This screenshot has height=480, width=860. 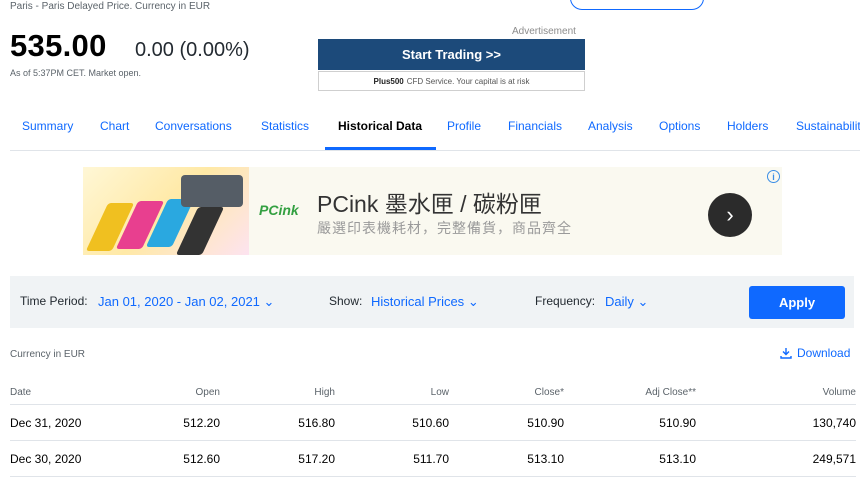 I want to click on cell-high: 517.20, so click(x=277, y=458).